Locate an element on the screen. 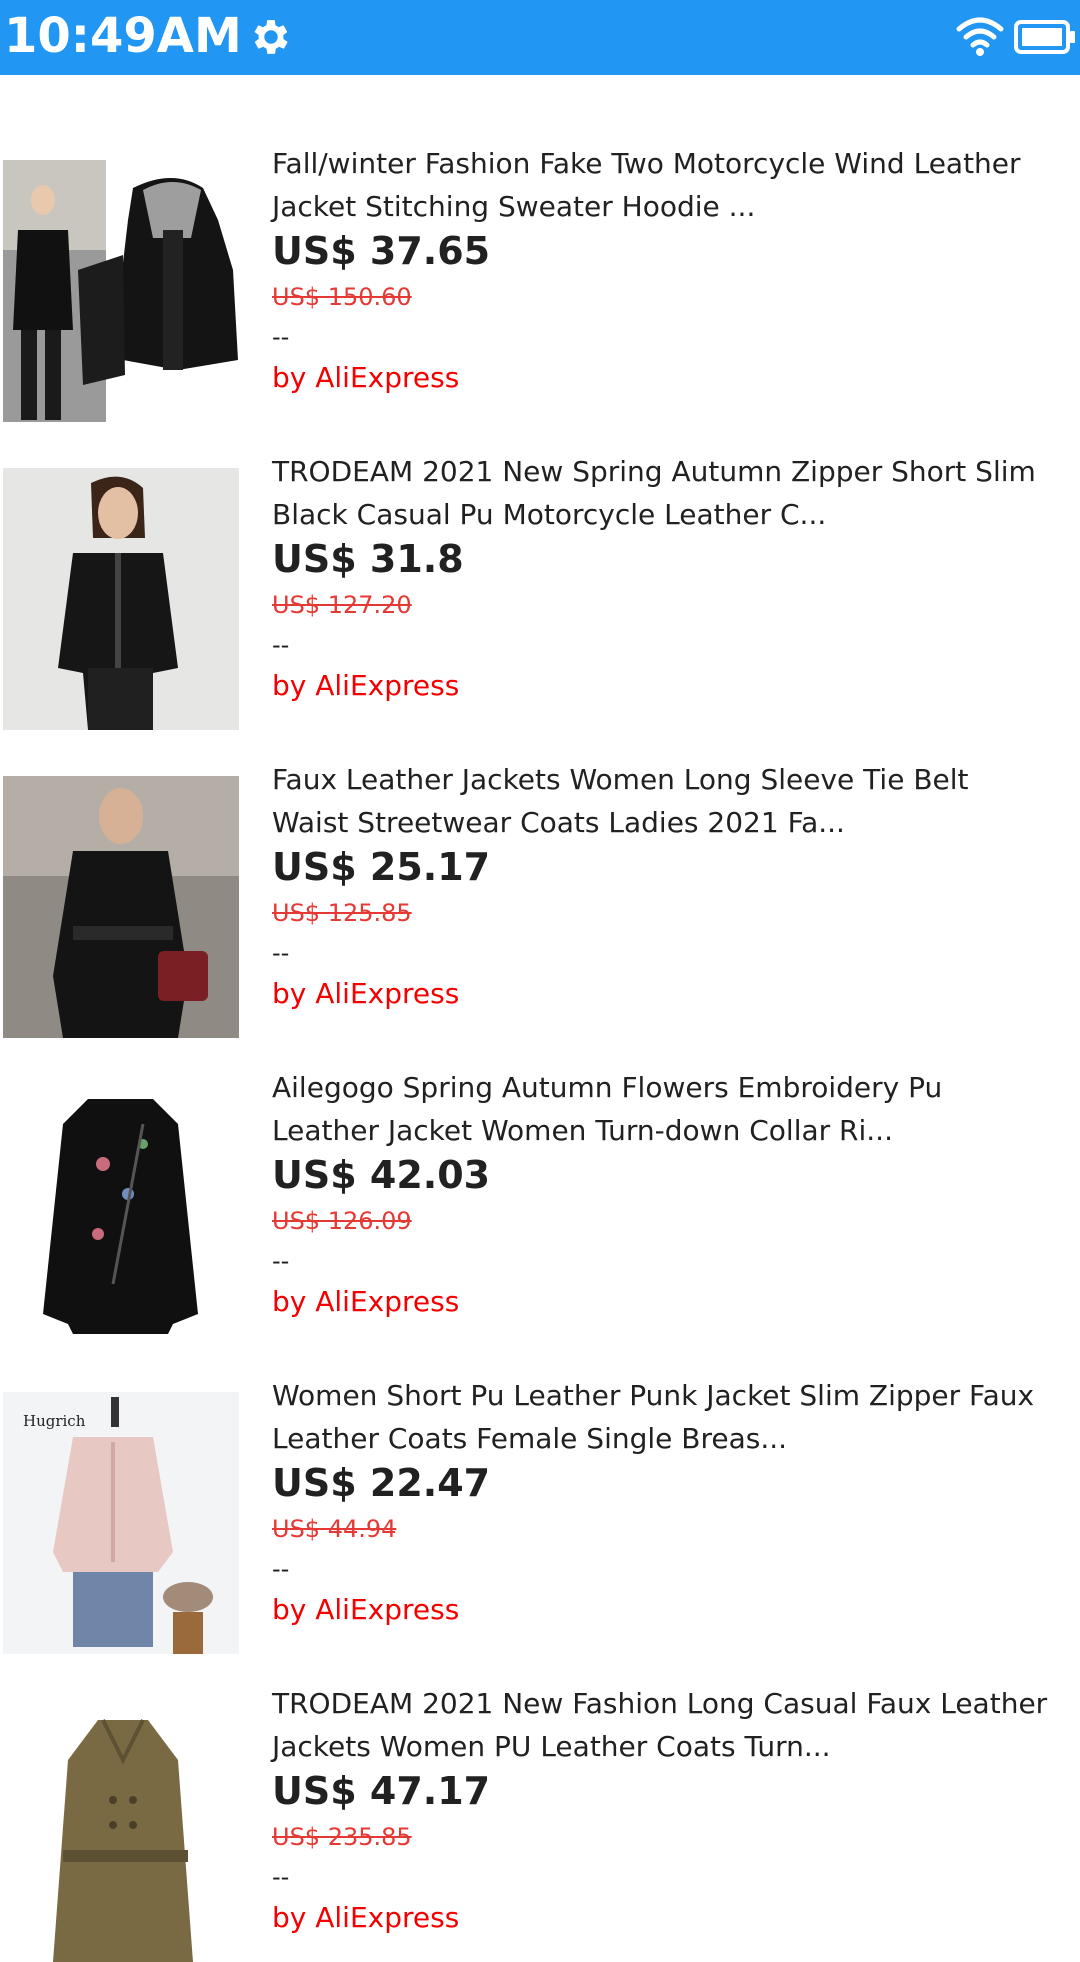 This screenshot has height=1962, width=1080. product-original-price: US$ 126.09 is located at coordinates (342, 1221).